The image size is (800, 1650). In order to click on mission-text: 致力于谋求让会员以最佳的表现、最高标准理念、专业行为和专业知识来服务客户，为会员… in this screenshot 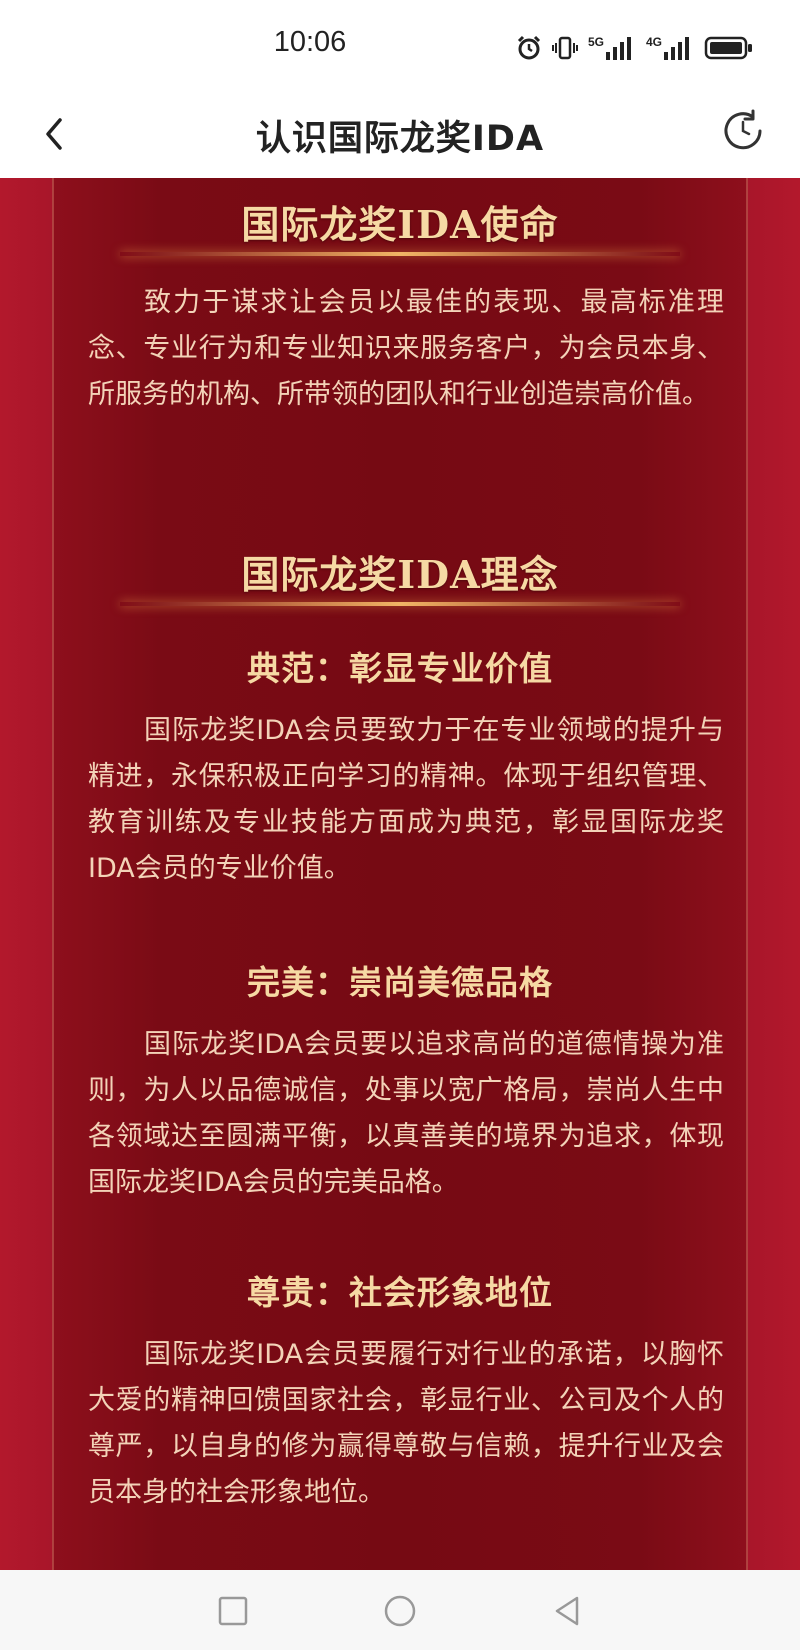, I will do `click(406, 348)`.